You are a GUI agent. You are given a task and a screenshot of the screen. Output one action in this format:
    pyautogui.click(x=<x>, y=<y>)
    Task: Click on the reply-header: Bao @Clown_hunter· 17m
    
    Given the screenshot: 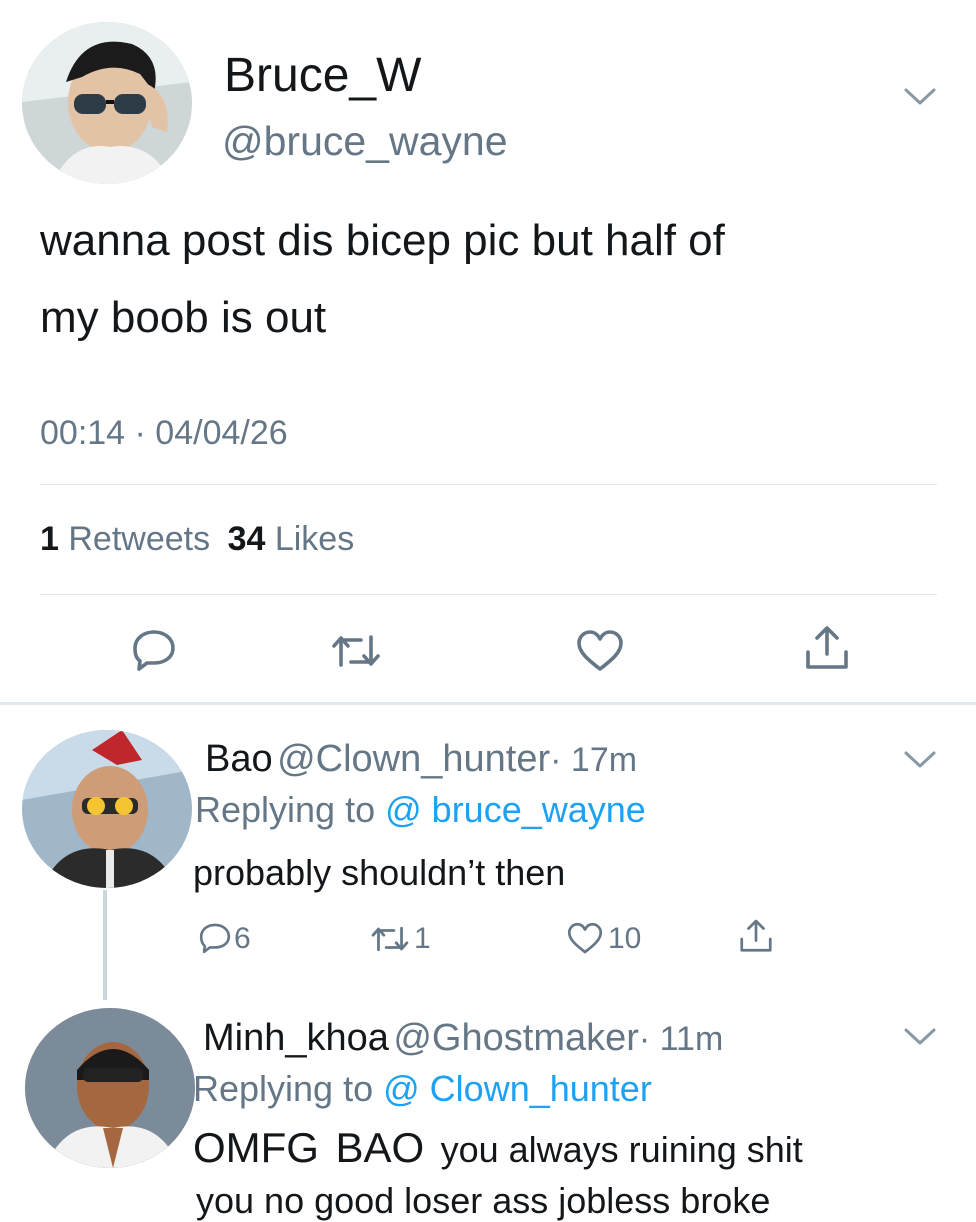 What is the action you would take?
    pyautogui.click(x=421, y=759)
    